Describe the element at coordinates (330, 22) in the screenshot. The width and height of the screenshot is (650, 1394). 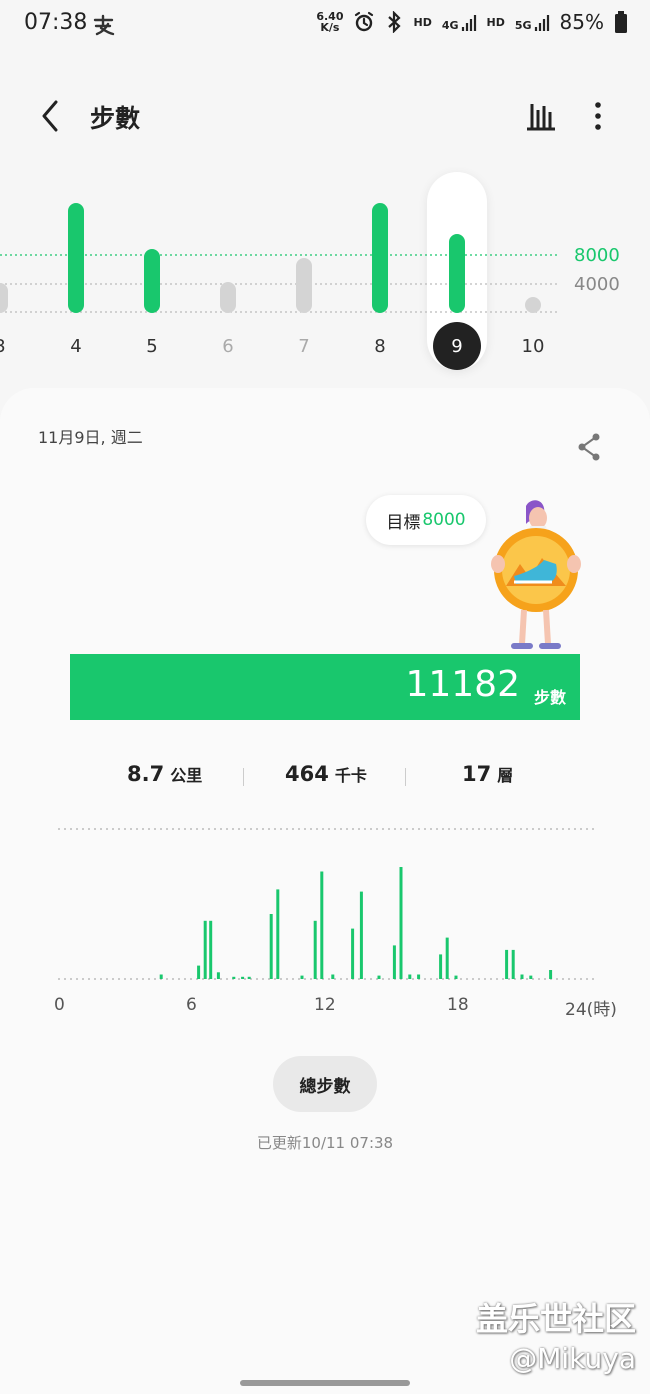
I see `net-speed: 6.40 K/s` at that location.